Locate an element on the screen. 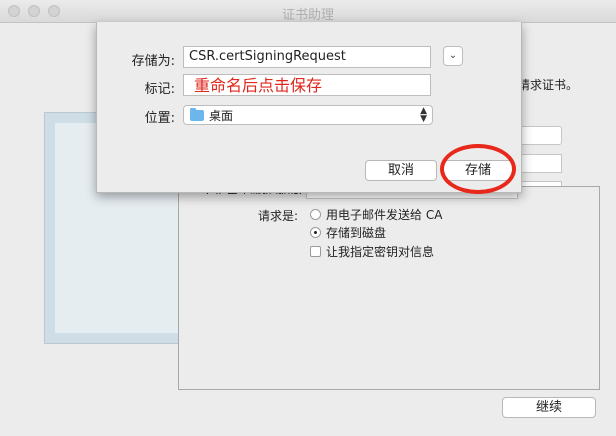 The height and width of the screenshot is (436, 616). keypair-checkbox is located at coordinates (315, 251).